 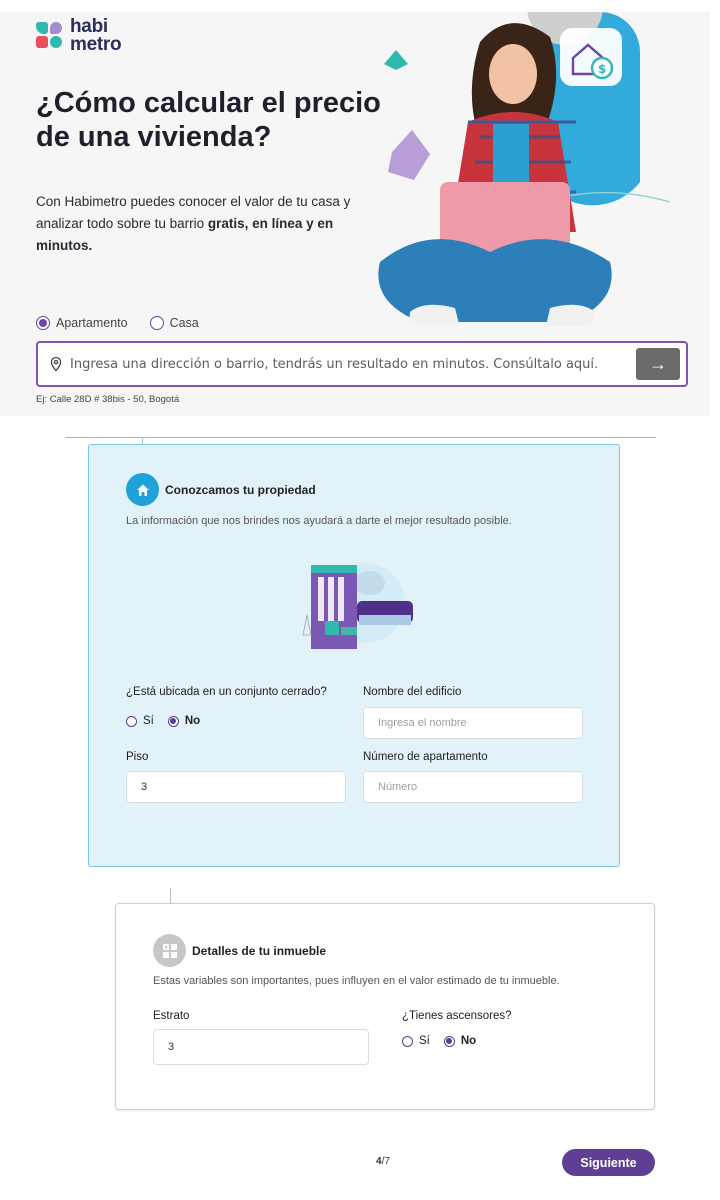 What do you see at coordinates (183, 721) in the screenshot?
I see `gated-no-radio: No` at bounding box center [183, 721].